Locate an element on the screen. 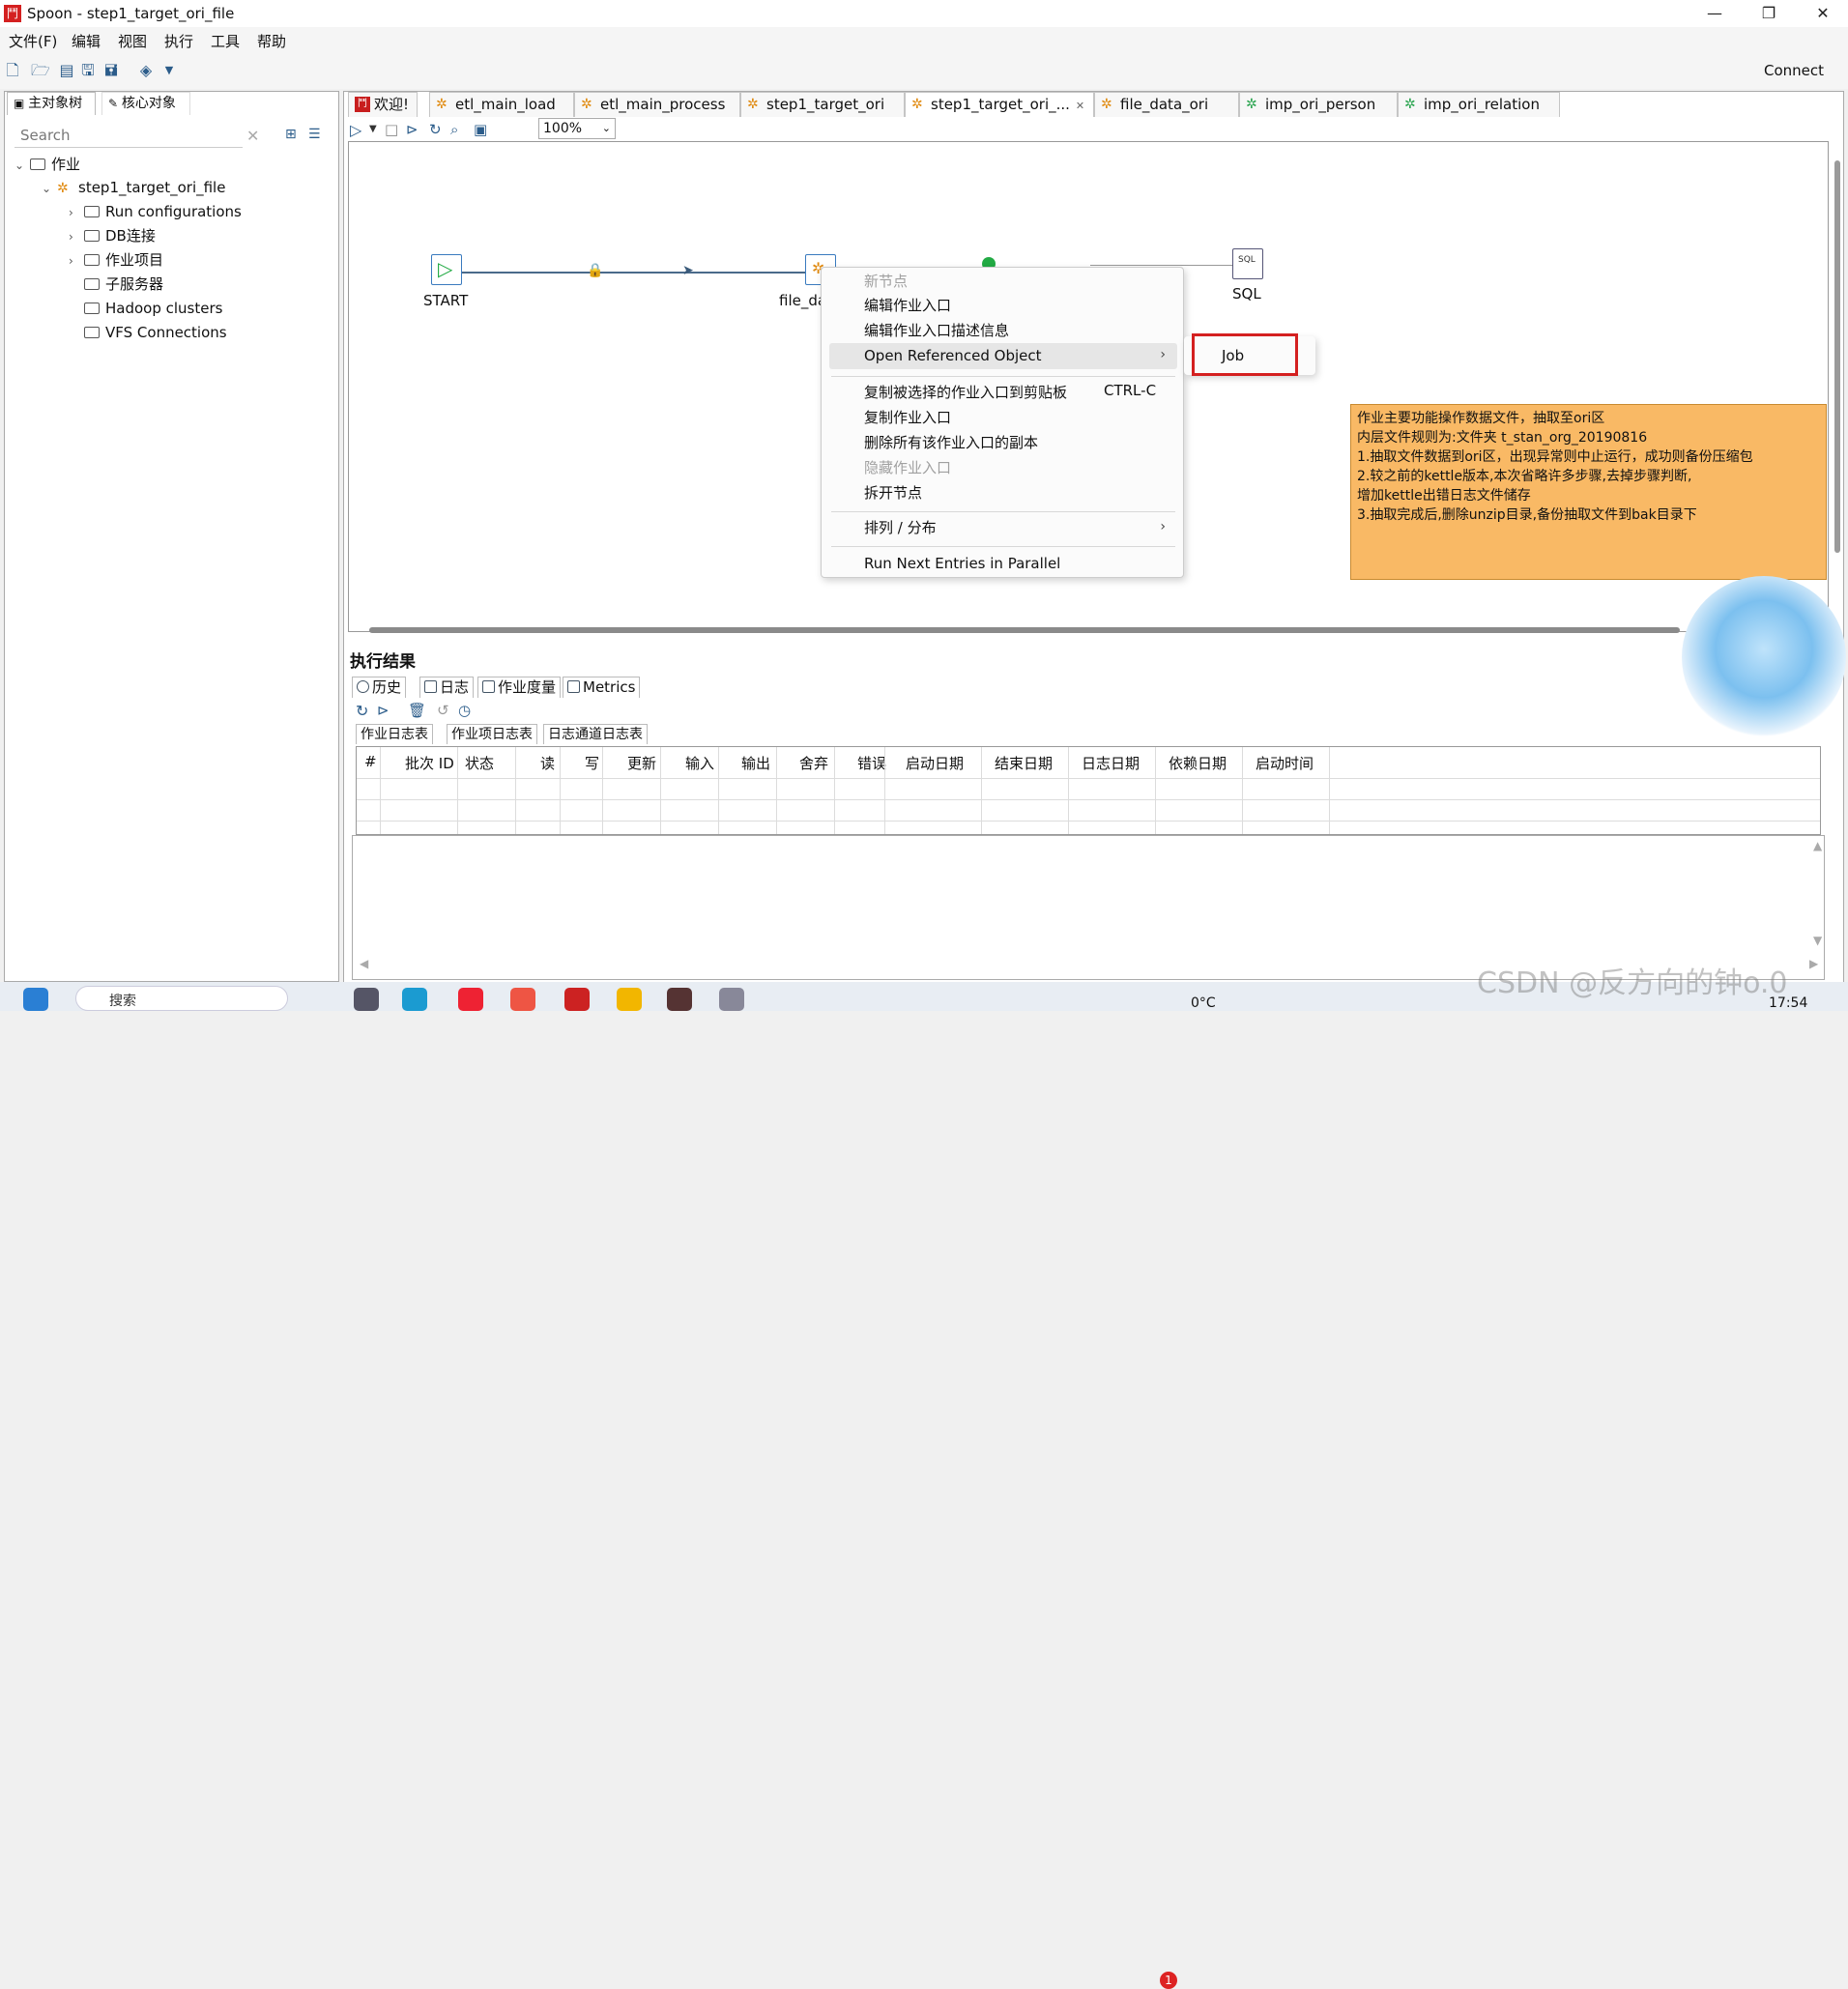  save-as-icon: 🖬 is located at coordinates (111, 70).